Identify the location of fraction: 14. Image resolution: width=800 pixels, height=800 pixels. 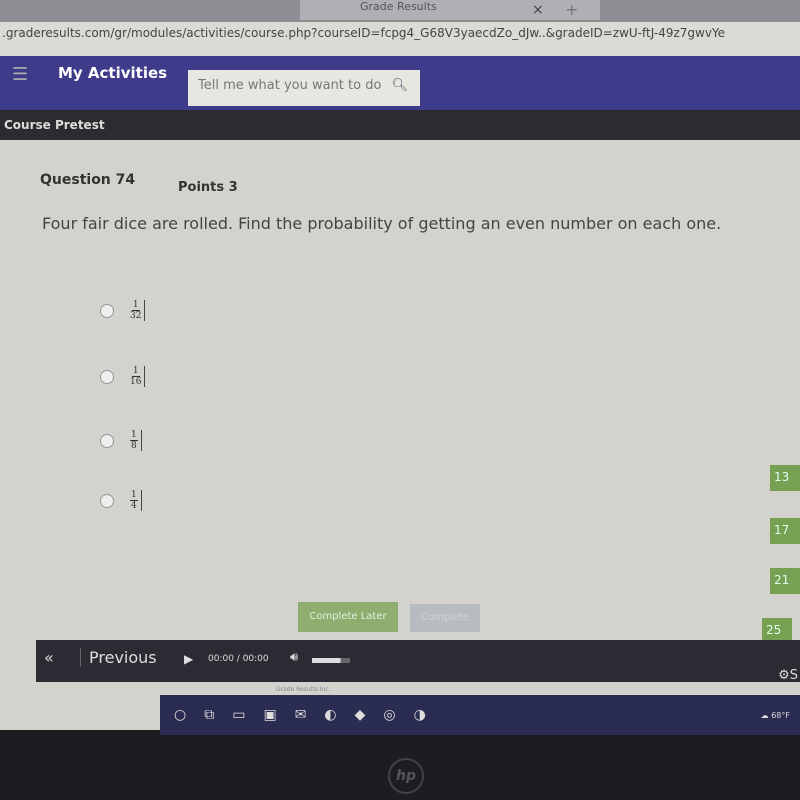
(136, 500).